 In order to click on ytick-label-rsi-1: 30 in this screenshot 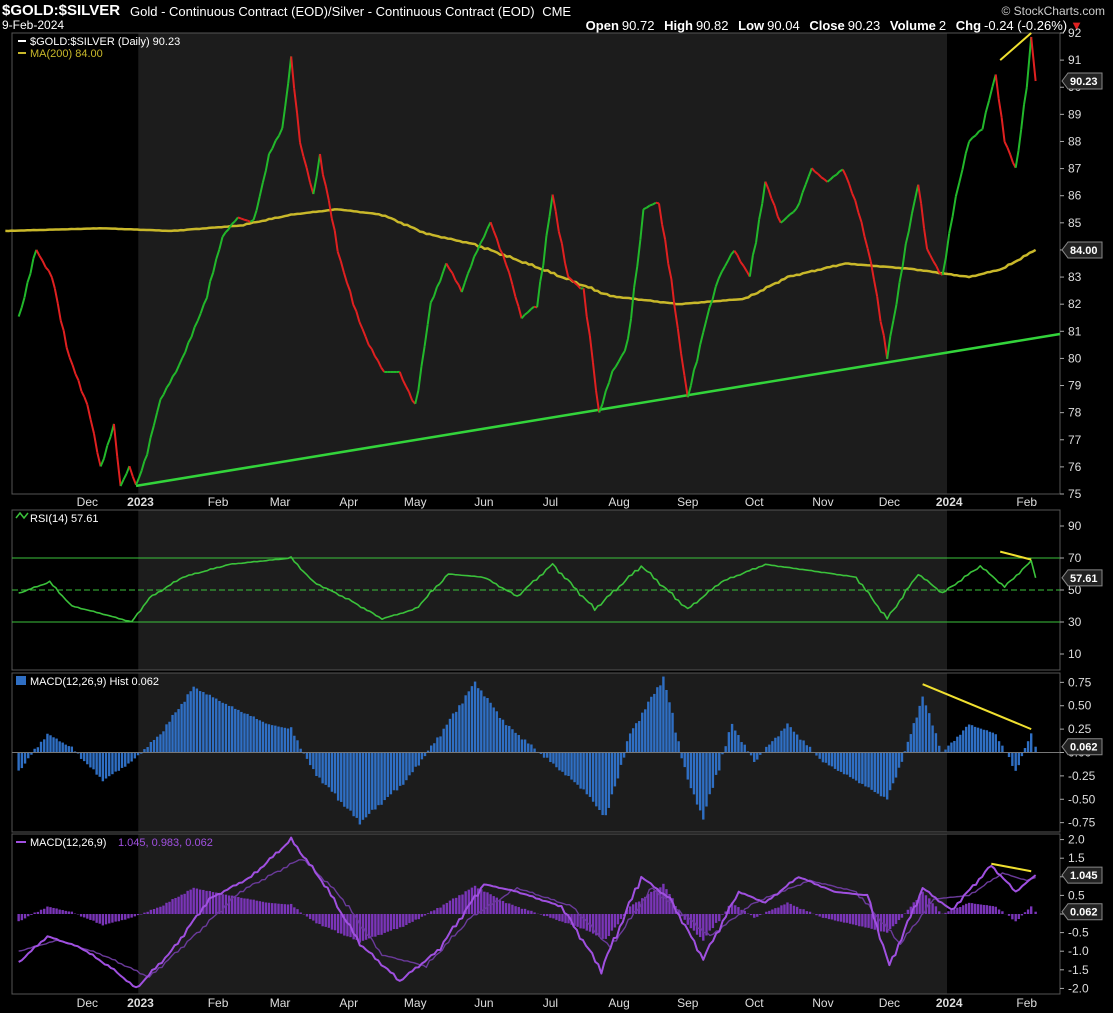, I will do `click(1075, 622)`.